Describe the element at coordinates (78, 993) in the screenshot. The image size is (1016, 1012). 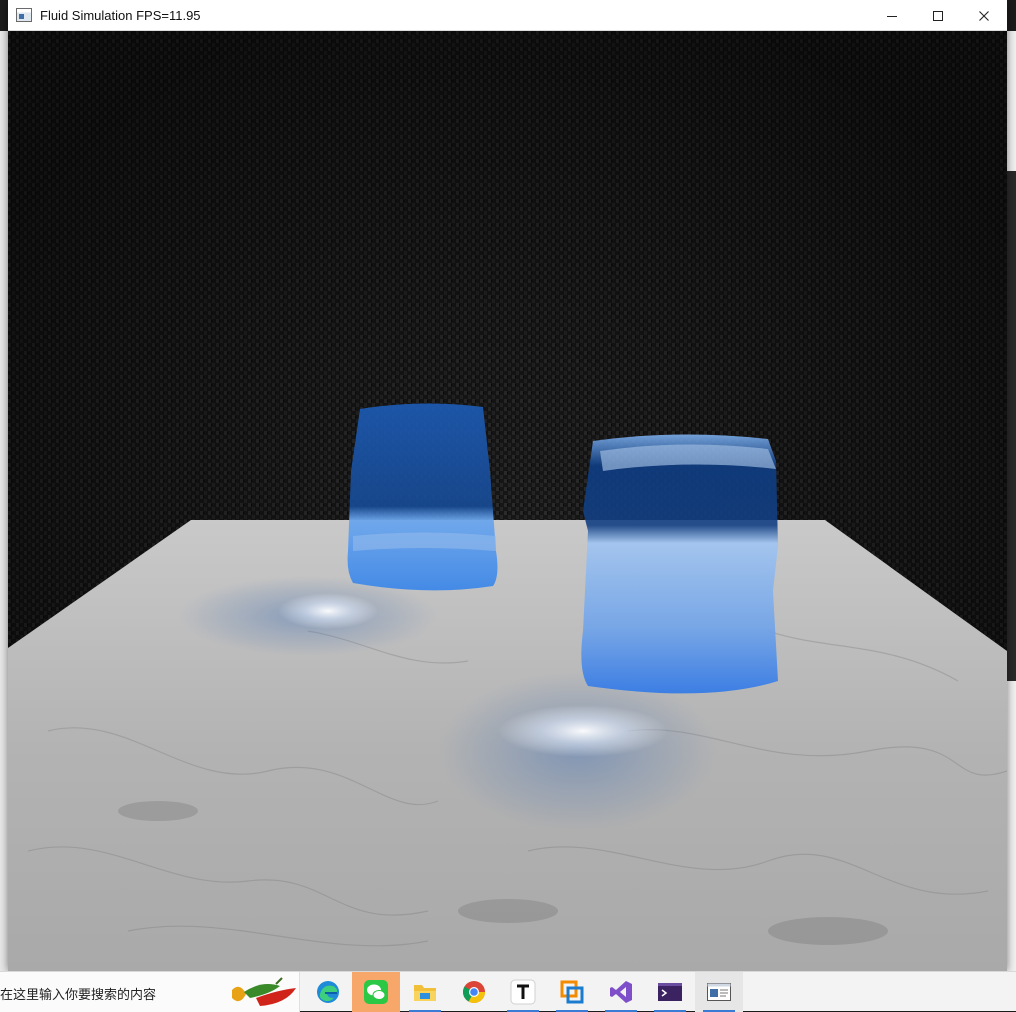
I see `search-placeholder: 在这里输入你要搜索的内容` at that location.